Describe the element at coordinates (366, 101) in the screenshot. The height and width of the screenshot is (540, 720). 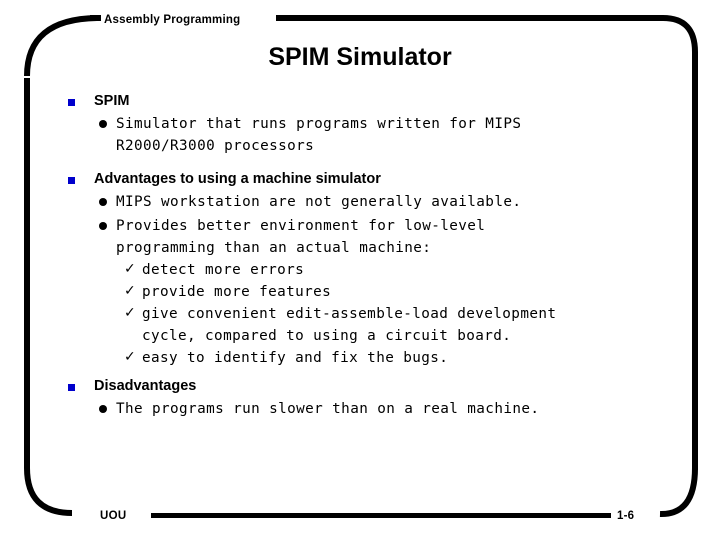
I see `bullet-level1-spim: SPIM` at that location.